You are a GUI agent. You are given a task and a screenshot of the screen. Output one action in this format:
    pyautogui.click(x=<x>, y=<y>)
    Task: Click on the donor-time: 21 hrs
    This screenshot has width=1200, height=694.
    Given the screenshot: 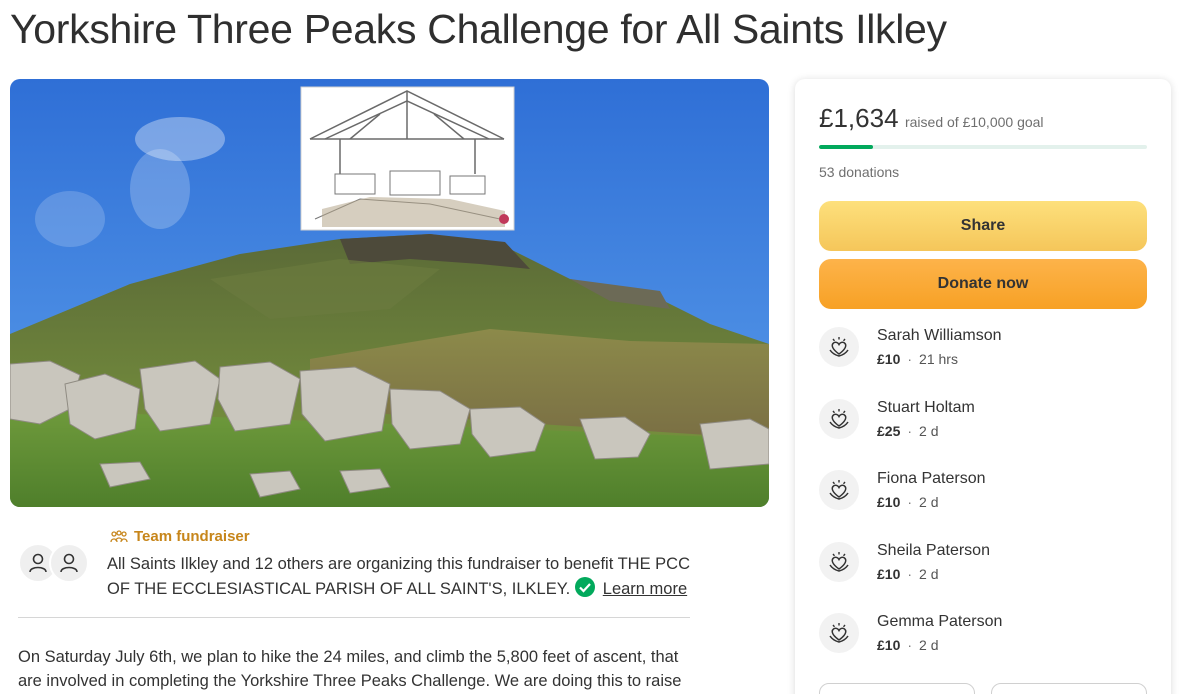 What is the action you would take?
    pyautogui.click(x=938, y=359)
    